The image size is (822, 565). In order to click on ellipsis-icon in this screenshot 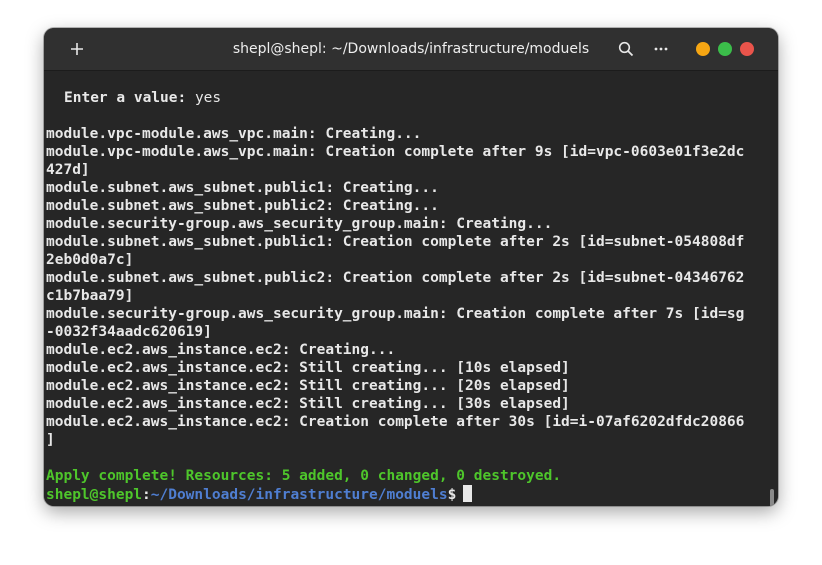, I will do `click(661, 49)`.